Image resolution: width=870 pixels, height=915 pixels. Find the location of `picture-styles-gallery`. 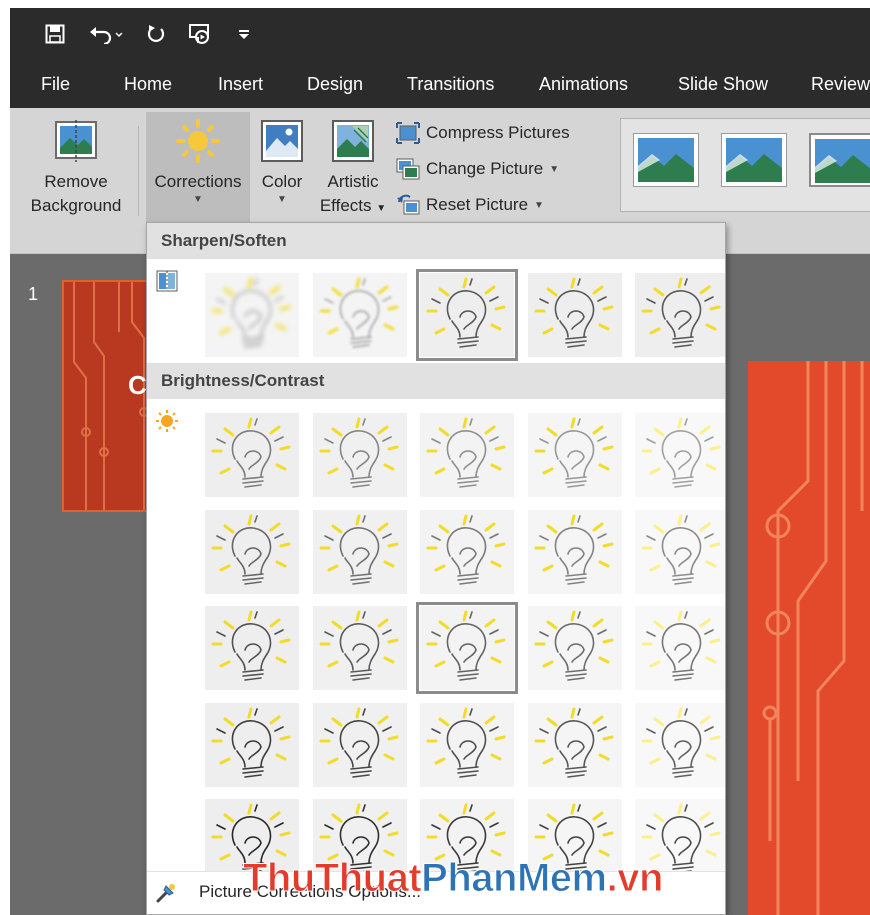

picture-styles-gallery is located at coordinates (745, 165).